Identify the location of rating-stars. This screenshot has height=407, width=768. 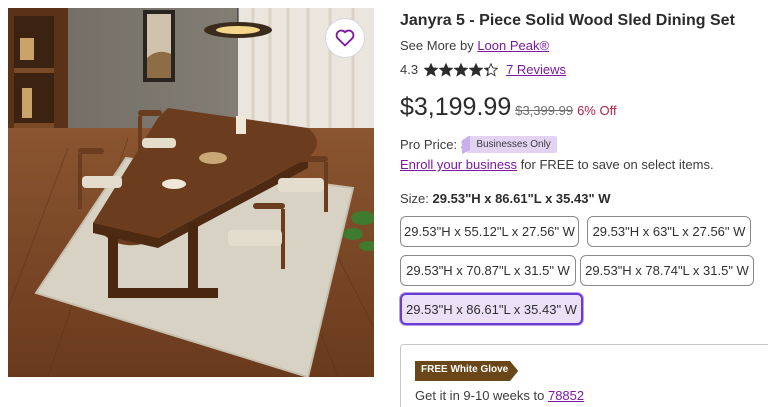
(461, 69).